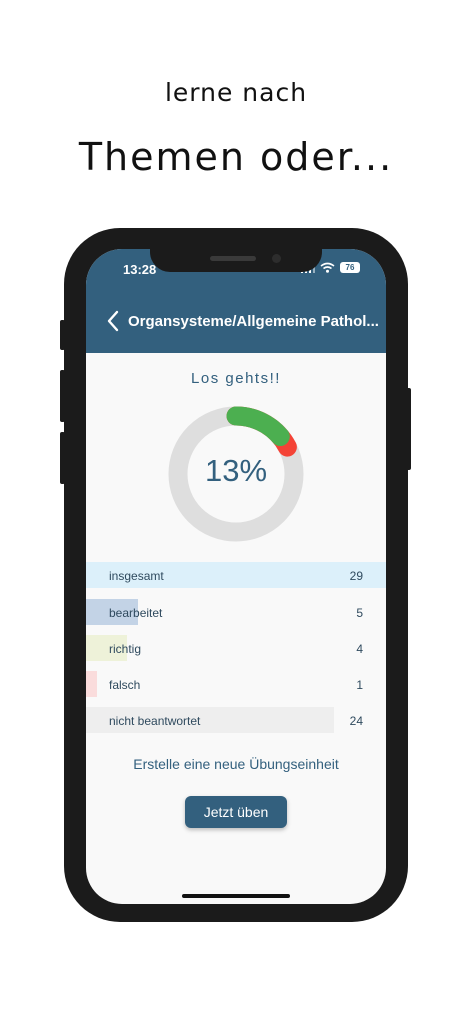 This screenshot has width=472, height=1024. I want to click on stats-label: richtig, so click(125, 649).